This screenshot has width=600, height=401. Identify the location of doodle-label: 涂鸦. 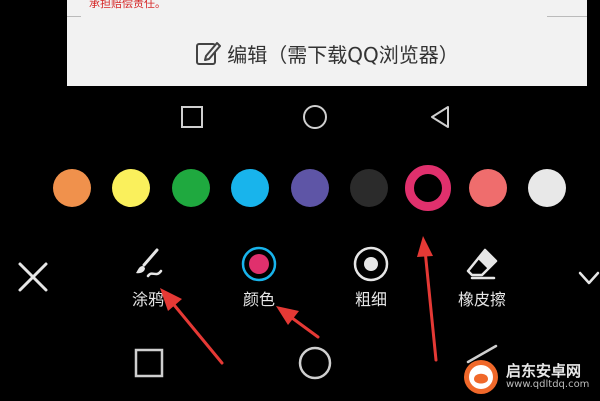
(147, 299).